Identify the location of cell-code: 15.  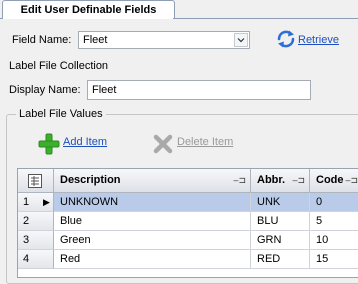
(334, 259).